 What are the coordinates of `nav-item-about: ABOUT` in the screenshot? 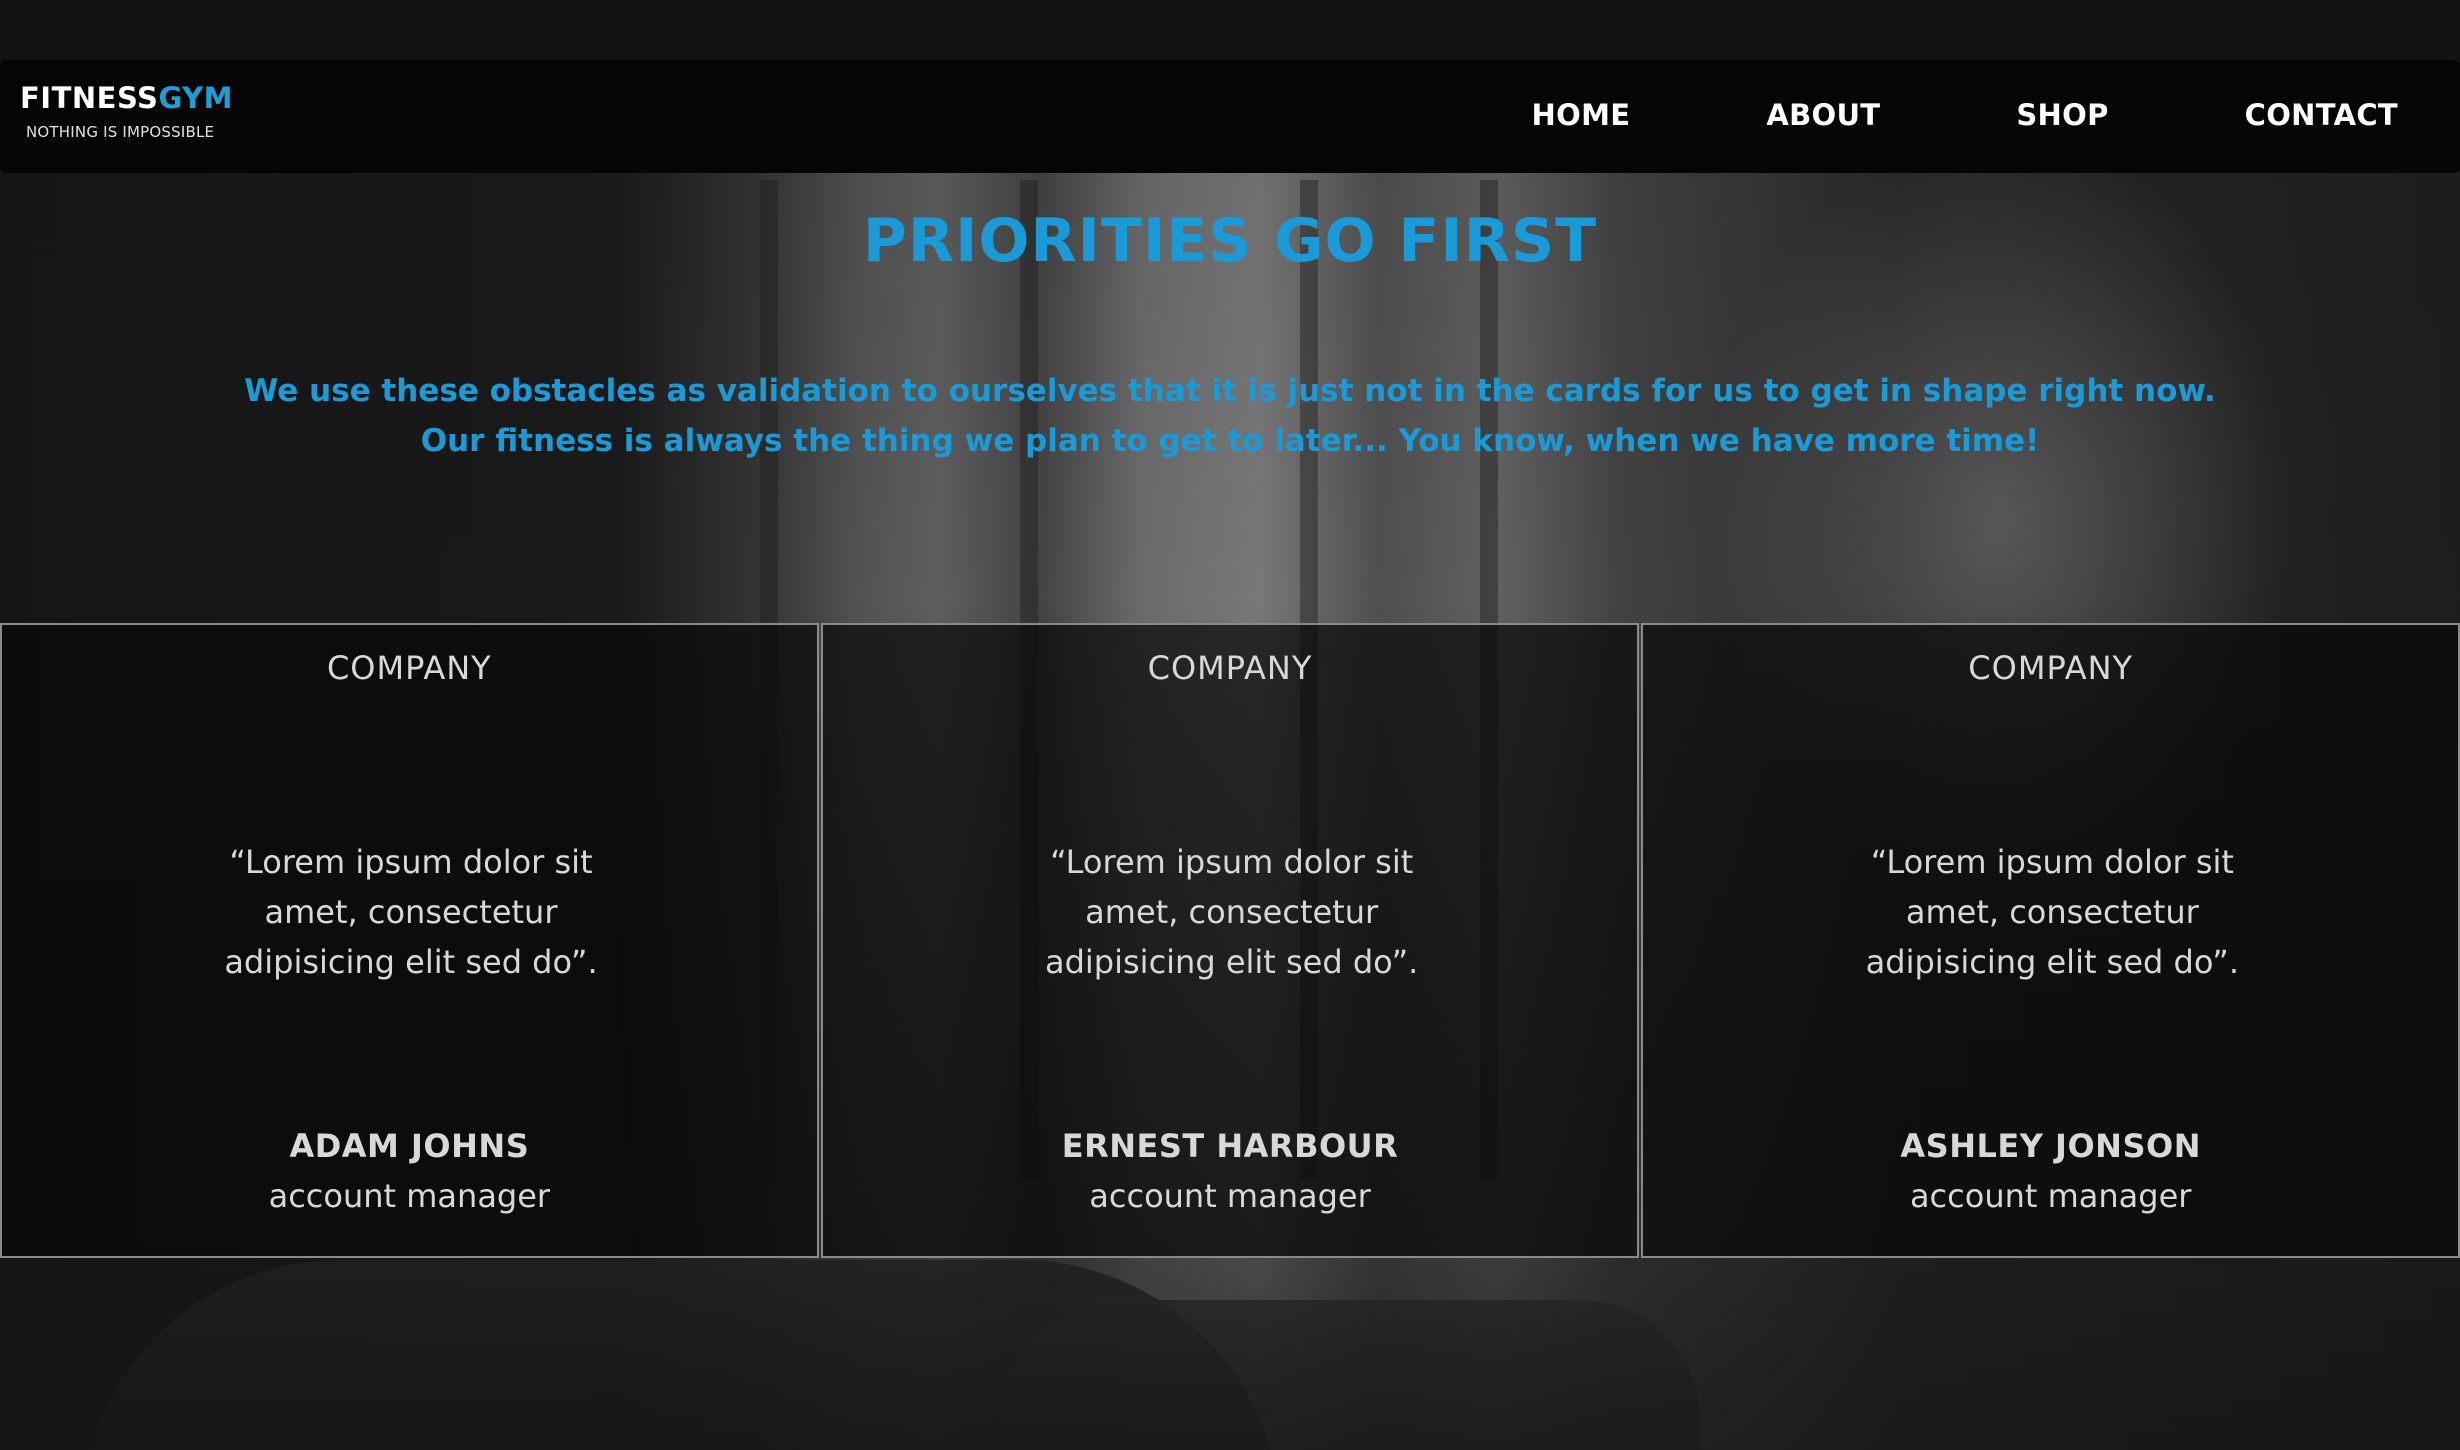 It's located at (1823, 115).